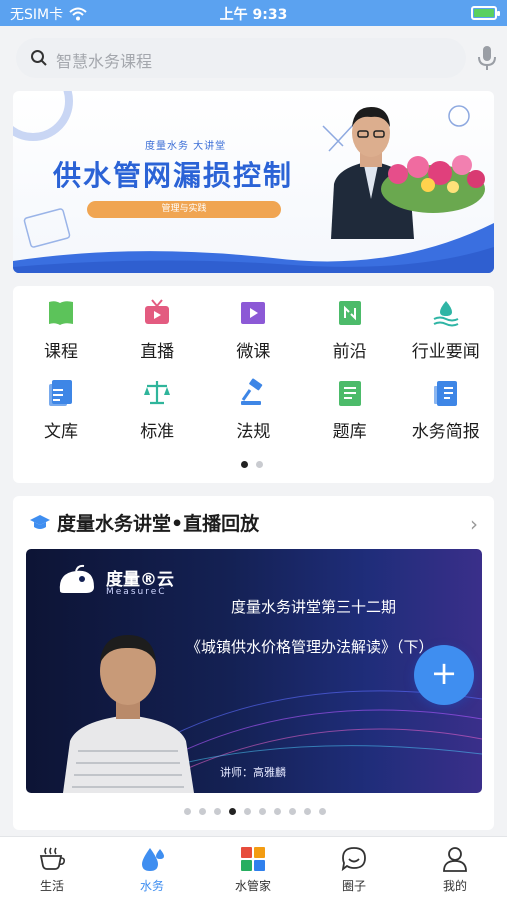 This screenshot has width=507, height=900. I want to click on video-title-line1: 度量水务讲堂第三十二期, so click(314, 607).